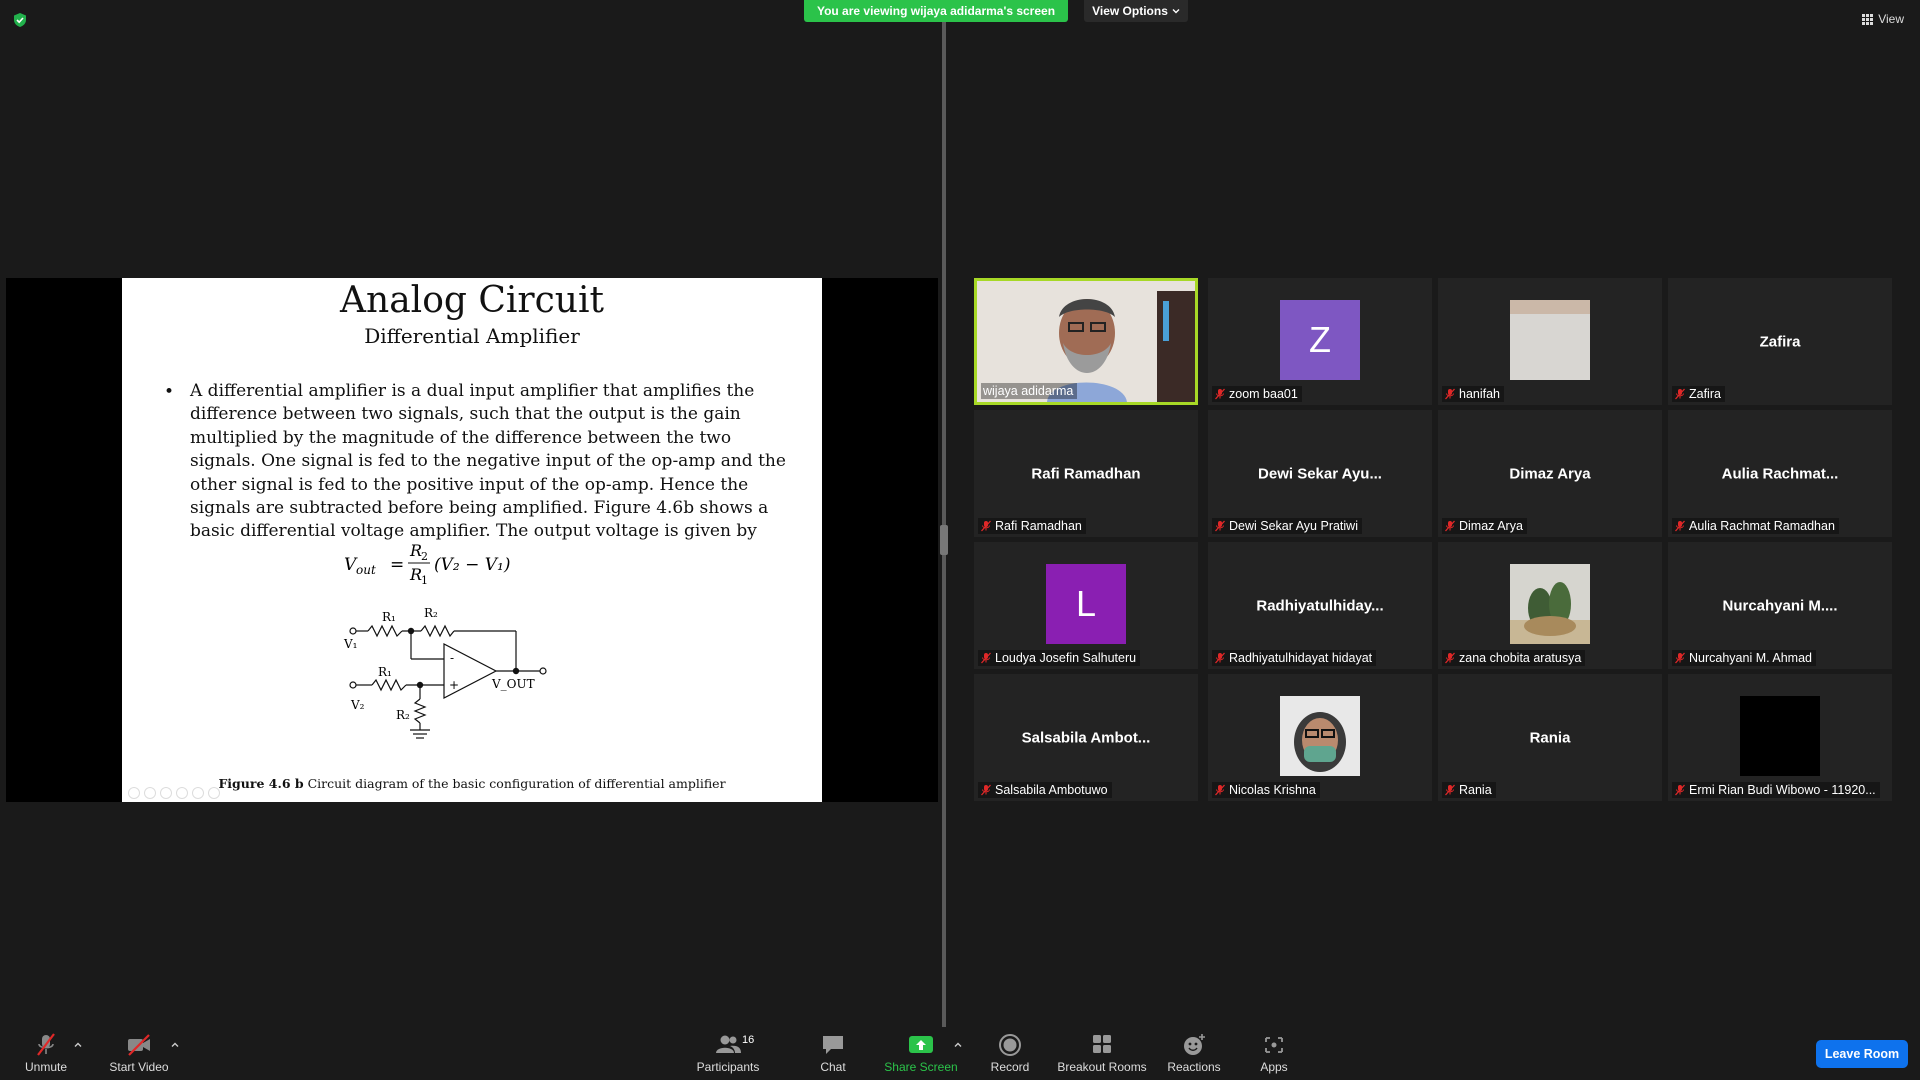 This screenshot has height=1080, width=1920. What do you see at coordinates (1059, 658) in the screenshot?
I see `participant-name-tag: Loudya Josefin Salhuteru` at bounding box center [1059, 658].